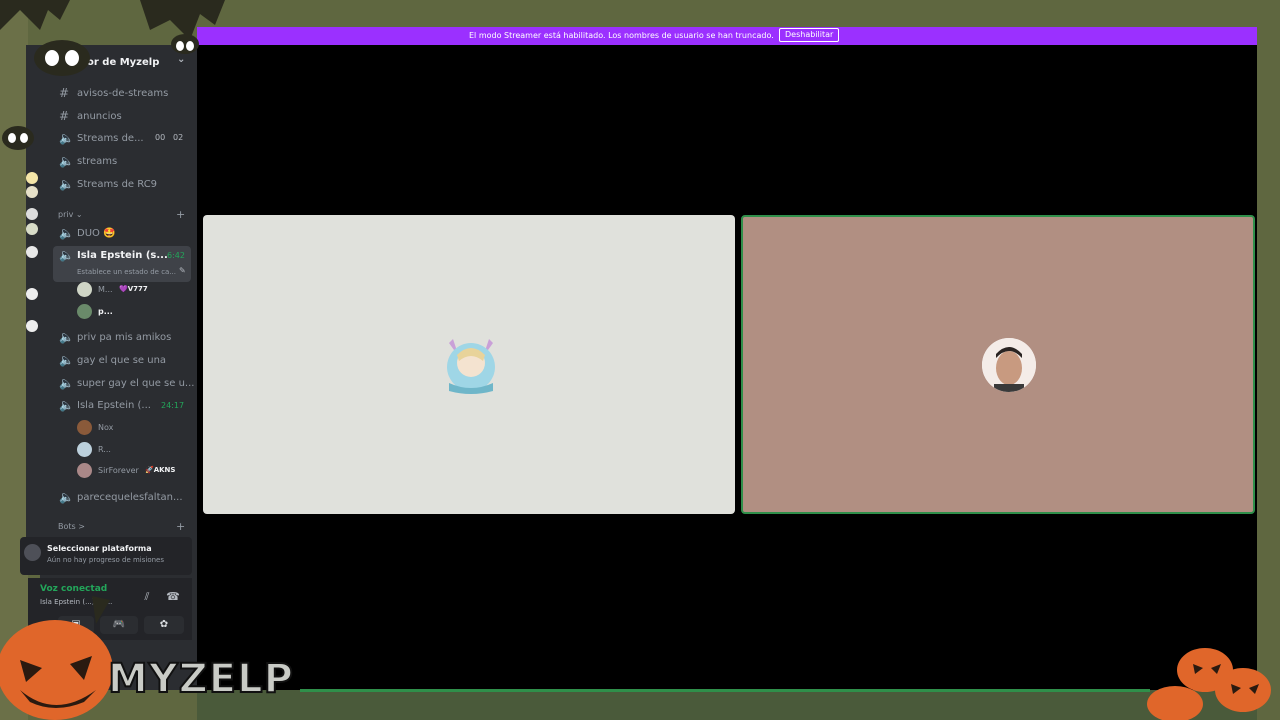  What do you see at coordinates (725, 690) in the screenshot?
I see `overlay-accent-line` at bounding box center [725, 690].